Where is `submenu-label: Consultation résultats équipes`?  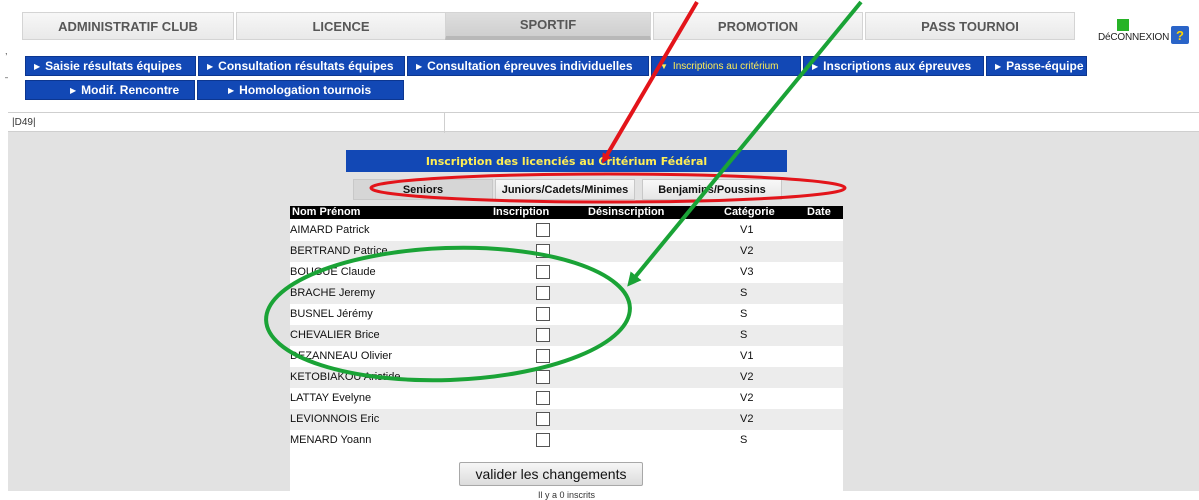 submenu-label: Consultation résultats équipes is located at coordinates (306, 66).